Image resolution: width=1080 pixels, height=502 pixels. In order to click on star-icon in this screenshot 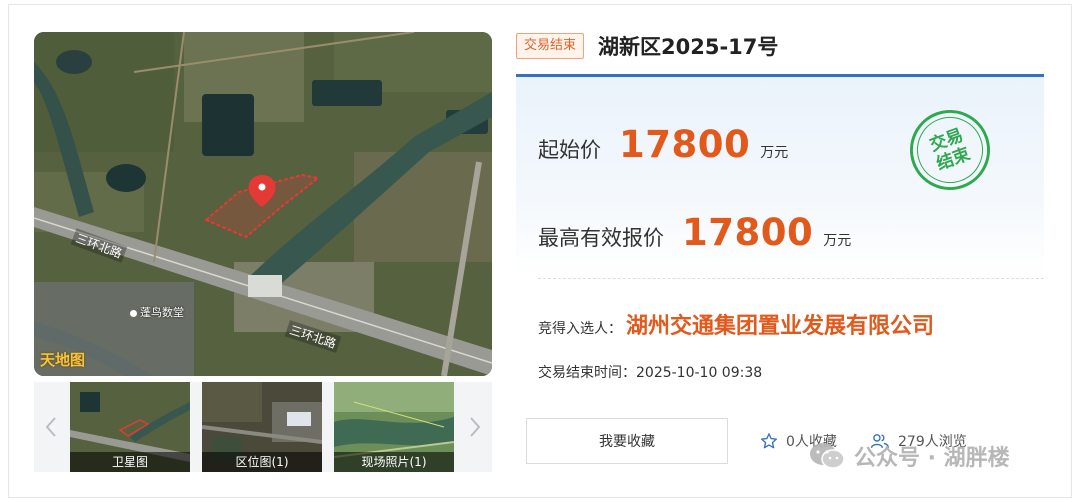, I will do `click(769, 441)`.